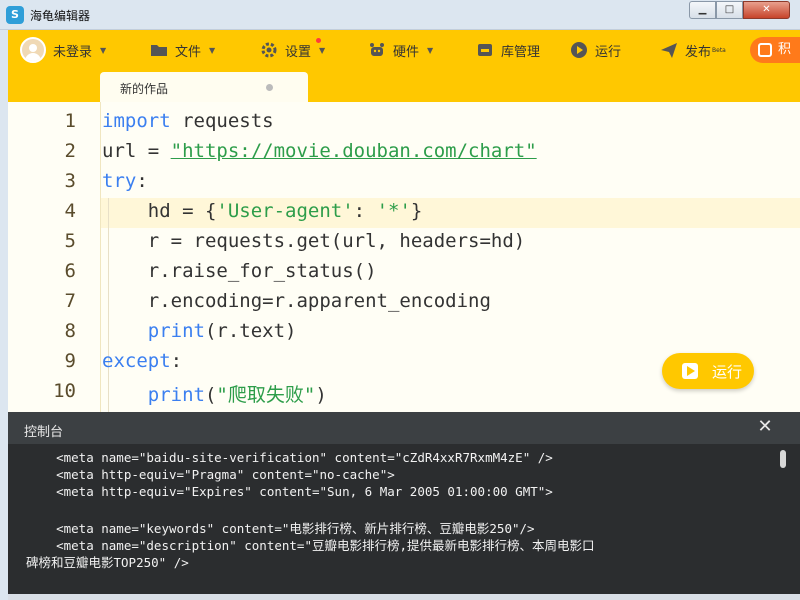  What do you see at coordinates (73, 52) in the screenshot?
I see `user-label: 未登录` at bounding box center [73, 52].